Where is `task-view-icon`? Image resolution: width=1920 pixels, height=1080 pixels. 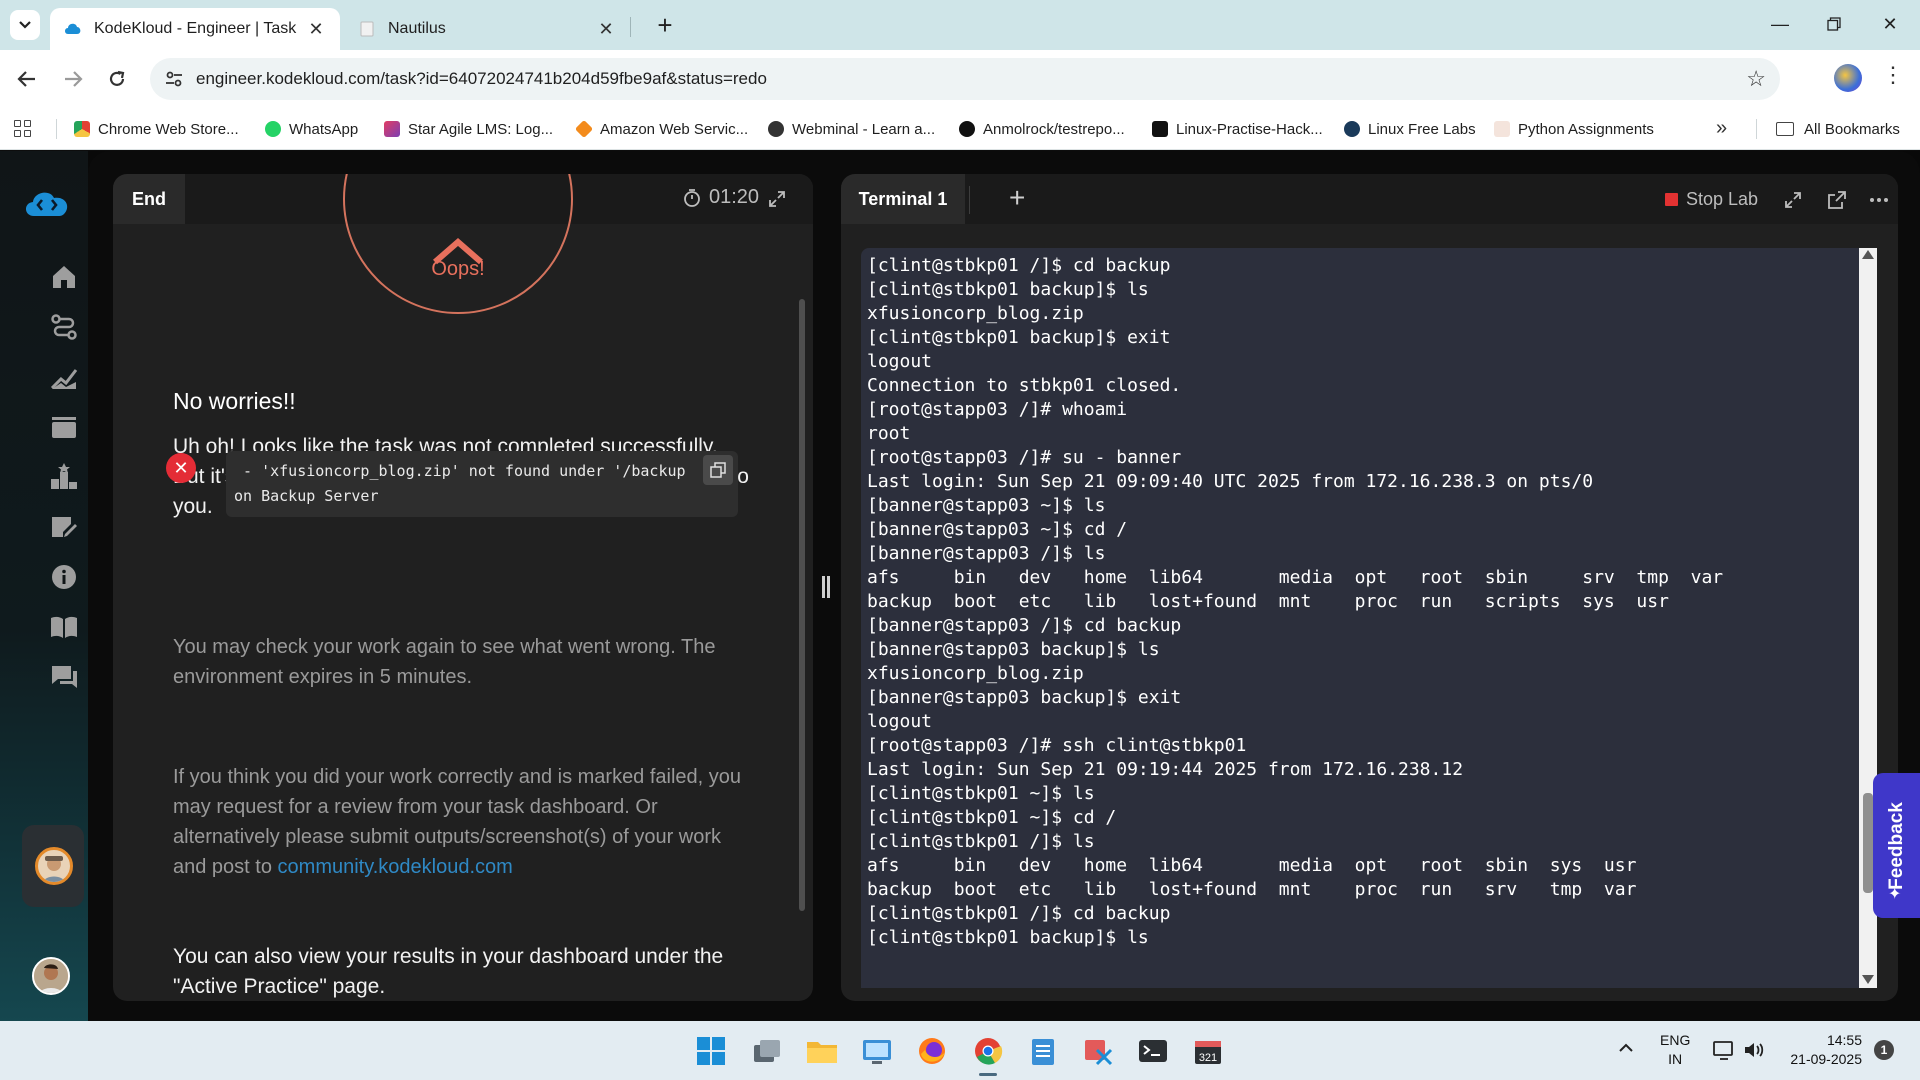
task-view-icon is located at coordinates (767, 1051).